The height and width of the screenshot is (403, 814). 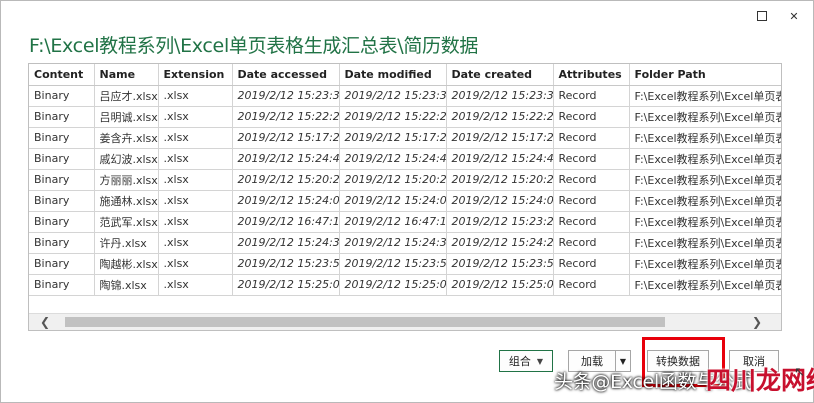 What do you see at coordinates (757, 322) in the screenshot?
I see `chevron-right-icon: ❯` at bounding box center [757, 322].